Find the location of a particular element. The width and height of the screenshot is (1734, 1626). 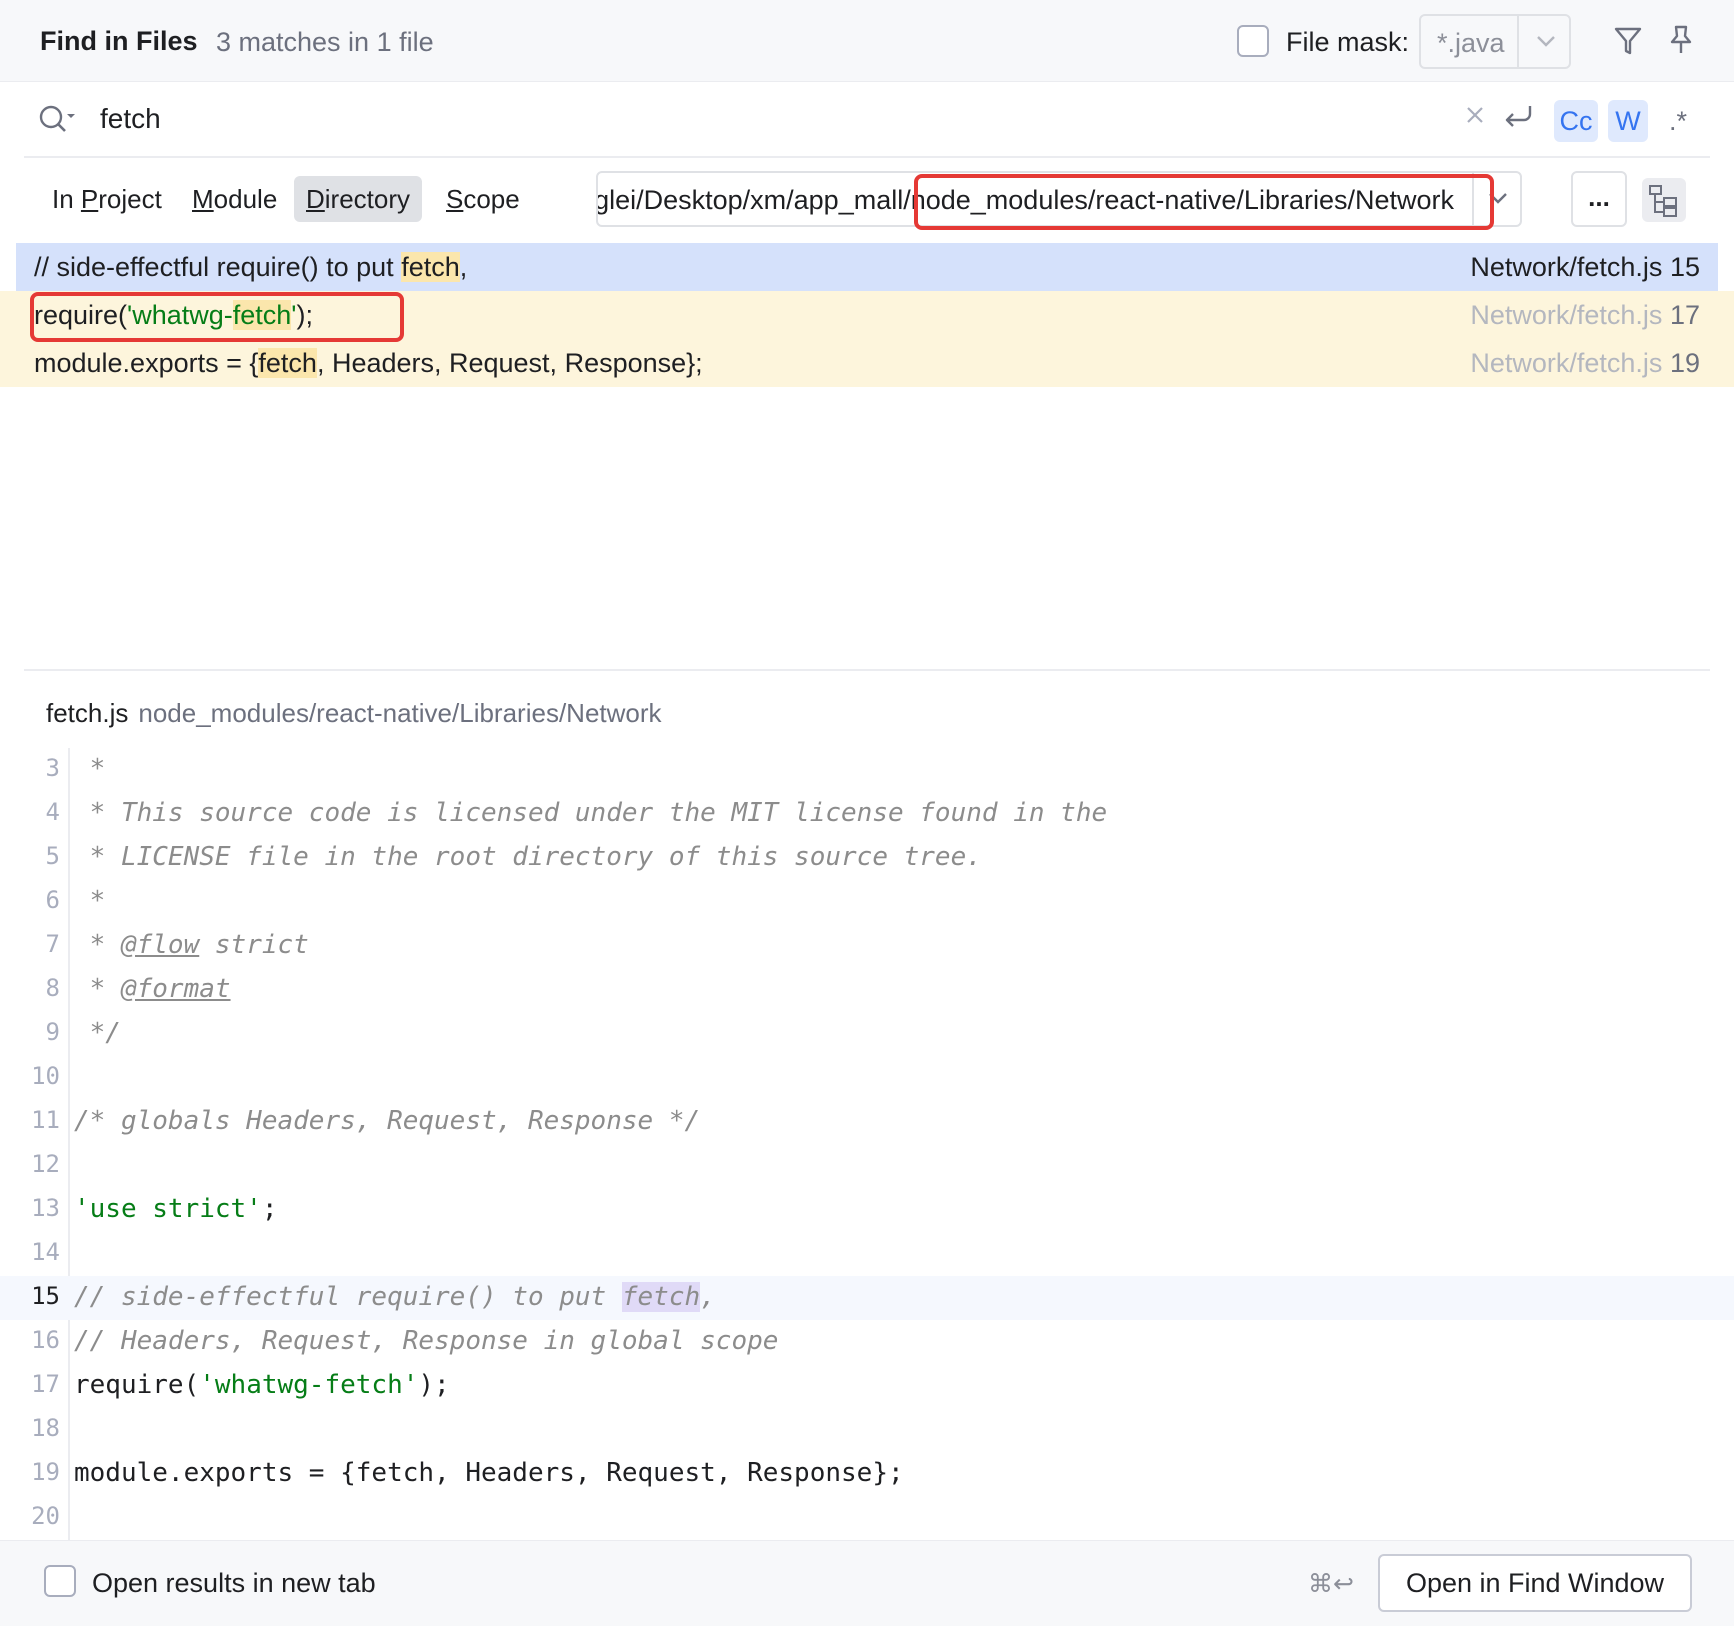

line-number: 7 is located at coordinates (52, 944).